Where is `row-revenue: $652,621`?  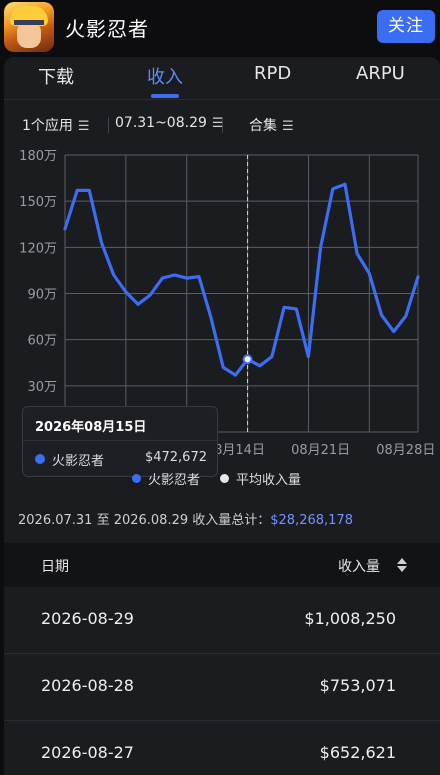 row-revenue: $652,621 is located at coordinates (357, 752).